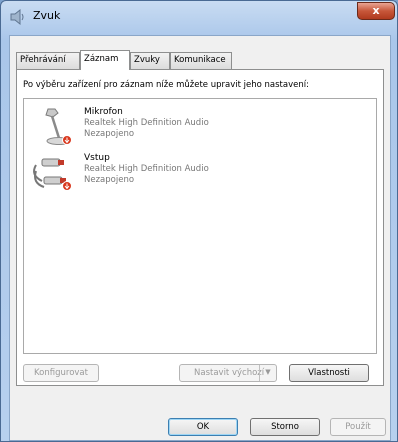 The height and width of the screenshot is (442, 398). I want to click on tab-communications: Komunikace, so click(201, 60).